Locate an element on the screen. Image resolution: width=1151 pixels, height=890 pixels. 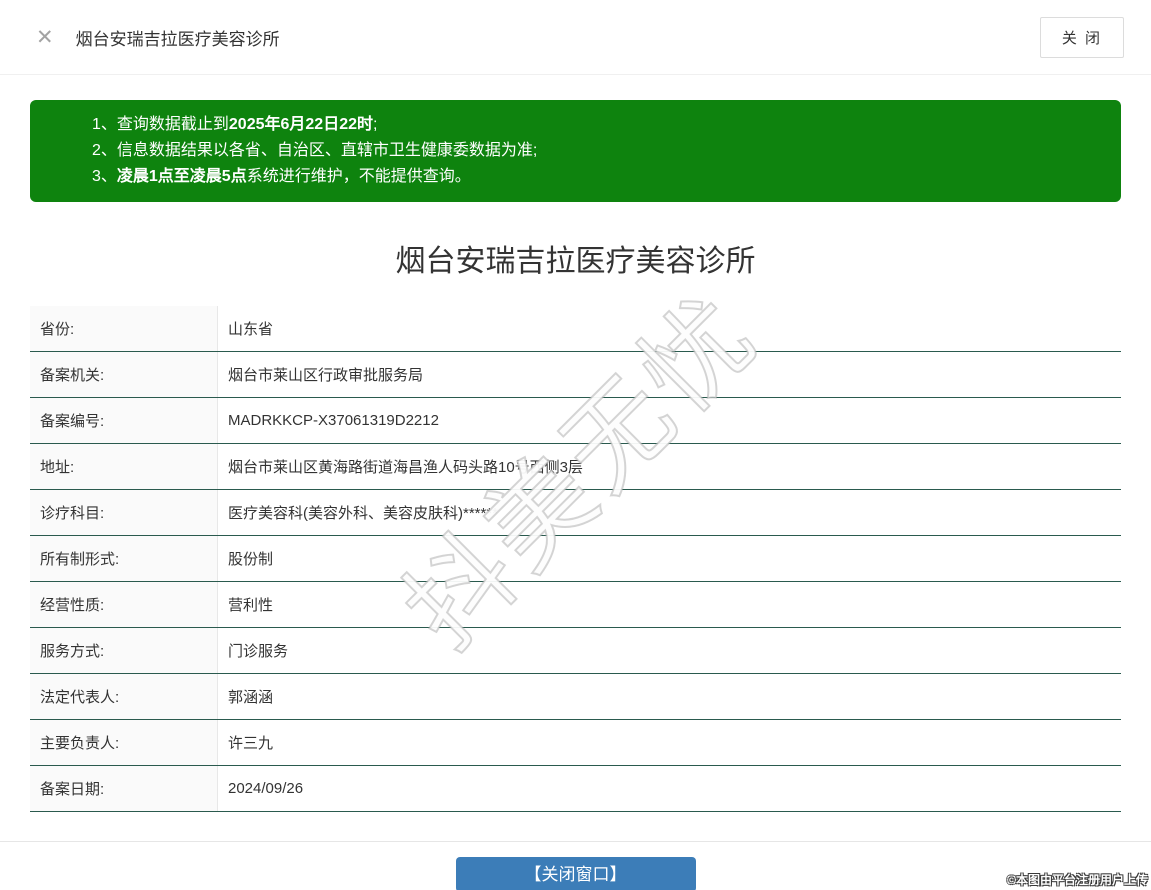
table-row-service-mode: 服务方式: 门诊服务 is located at coordinates (575, 651).